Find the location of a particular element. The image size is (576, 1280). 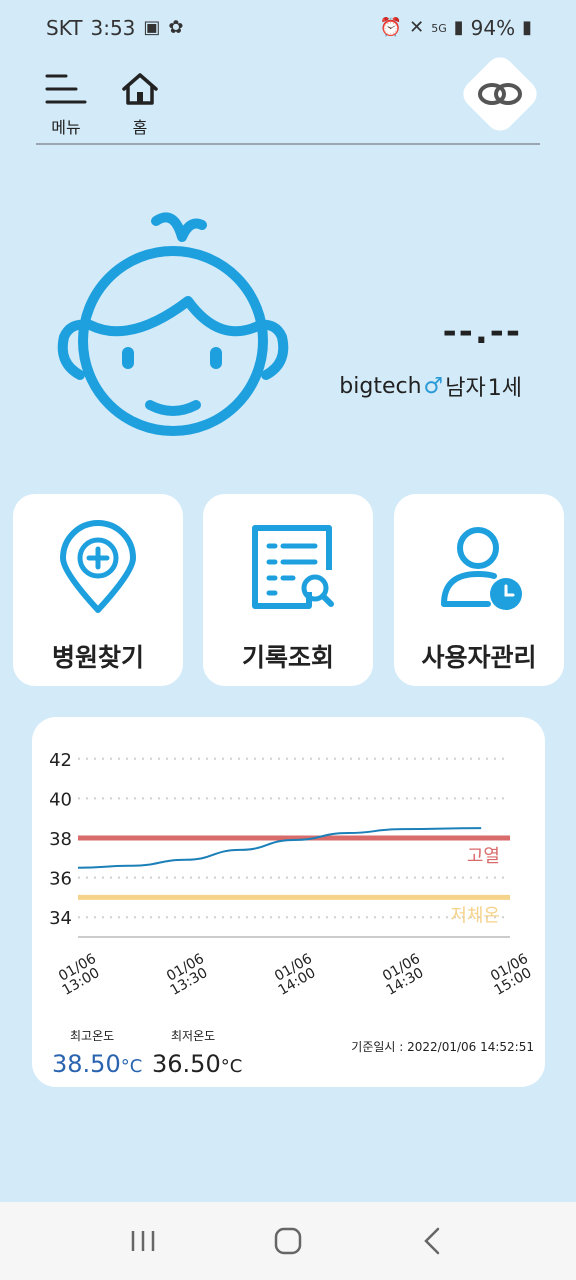

max-temperature-value-wrap: 38.50°C is located at coordinates (97, 1064).